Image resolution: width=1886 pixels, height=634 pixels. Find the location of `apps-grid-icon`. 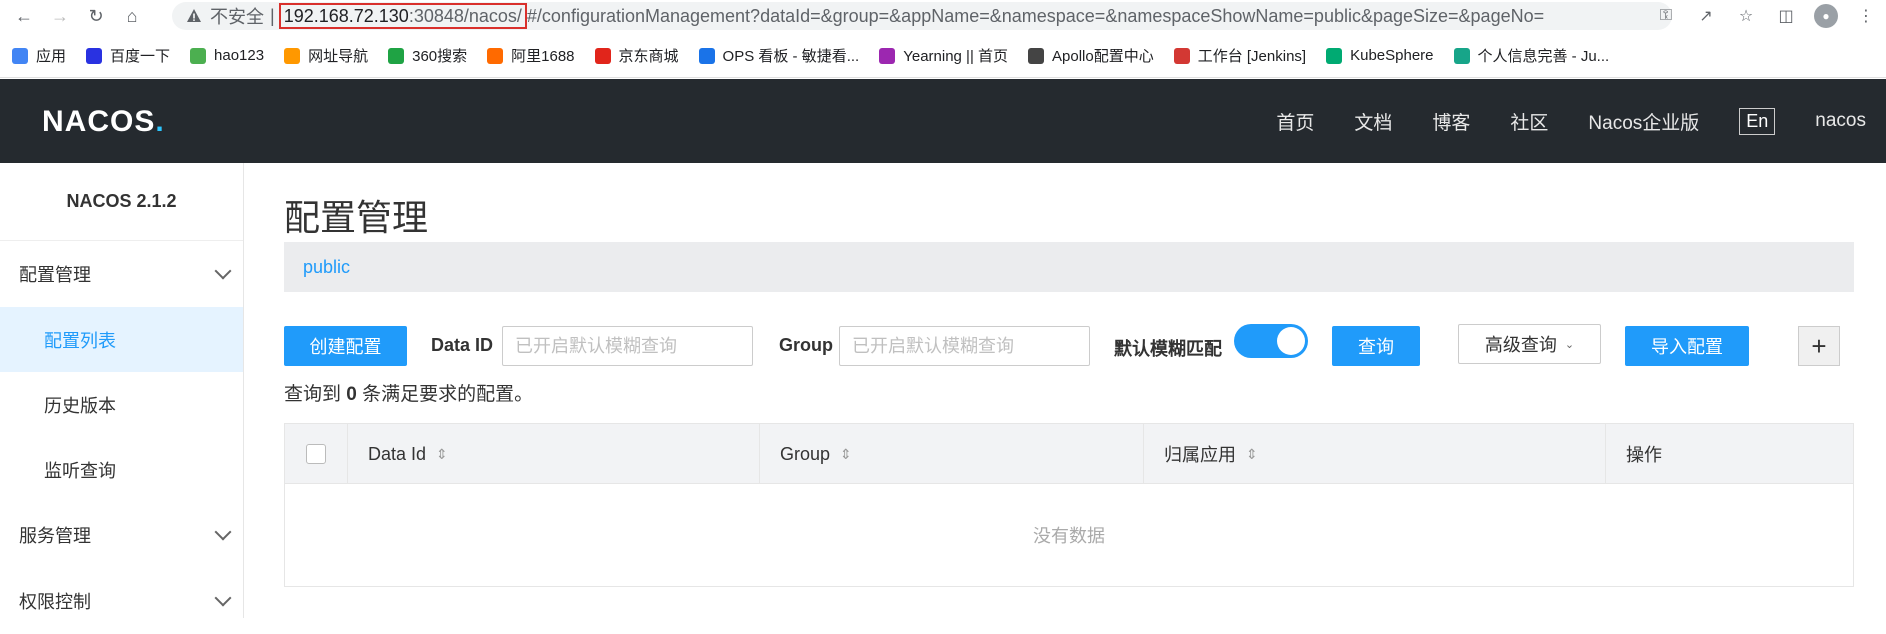

apps-grid-icon is located at coordinates (20, 55).